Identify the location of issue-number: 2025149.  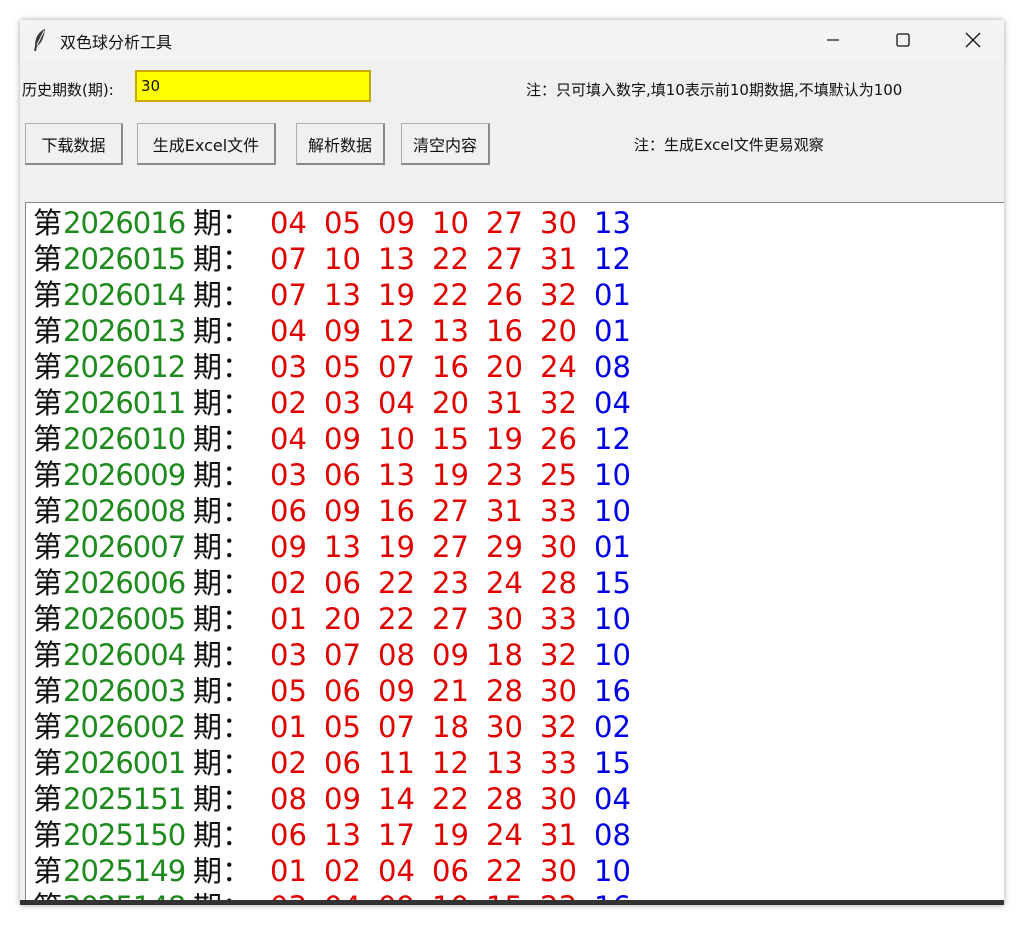
(124, 871).